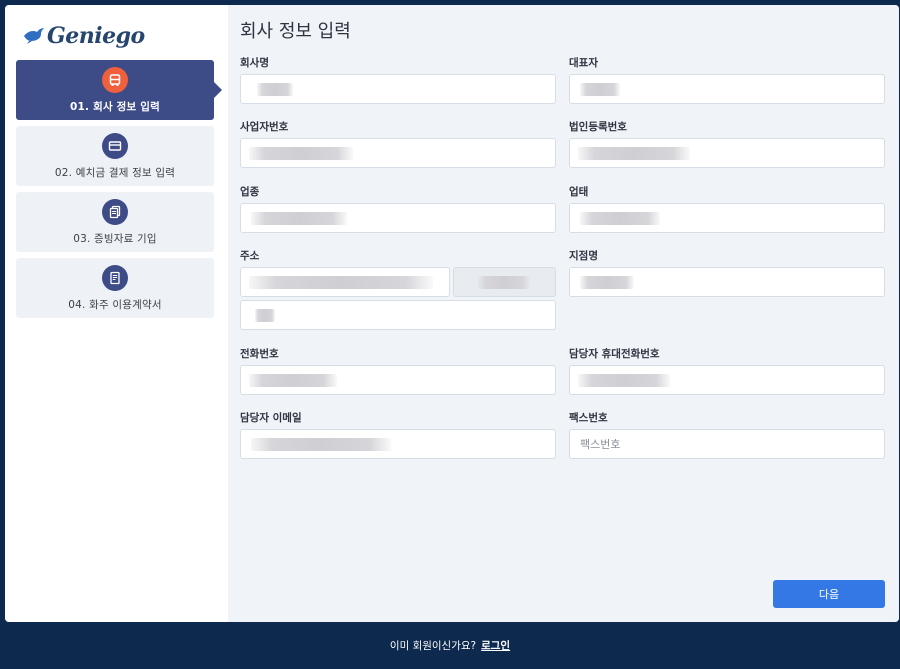 The height and width of the screenshot is (669, 900). I want to click on bird-icon, so click(34, 36).